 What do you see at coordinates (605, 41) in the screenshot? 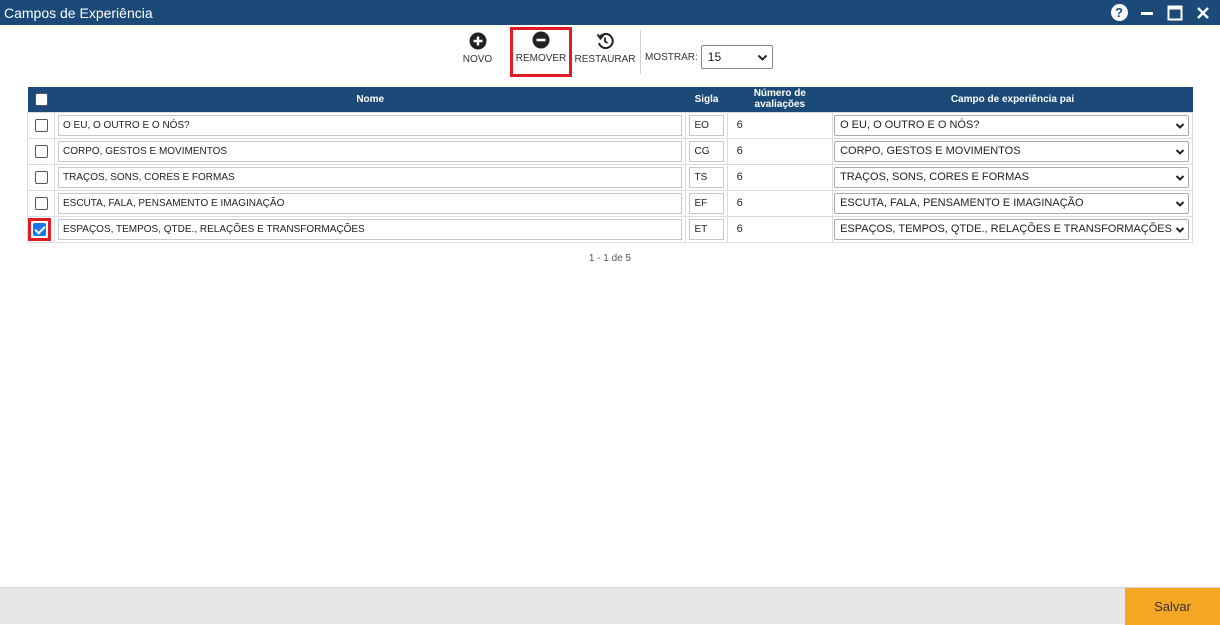
I see `restore-icon` at bounding box center [605, 41].